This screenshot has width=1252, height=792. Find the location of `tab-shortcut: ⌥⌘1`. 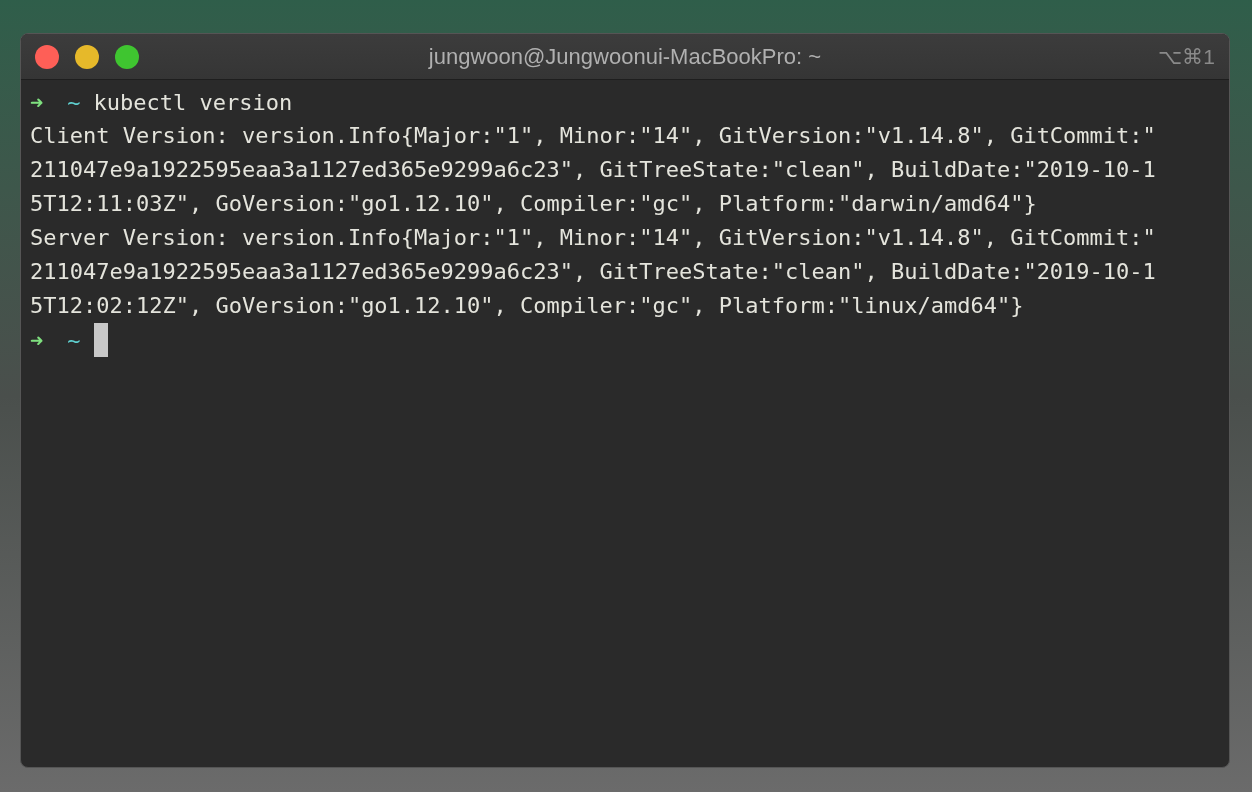

tab-shortcut: ⌥⌘1 is located at coordinates (1186, 56).